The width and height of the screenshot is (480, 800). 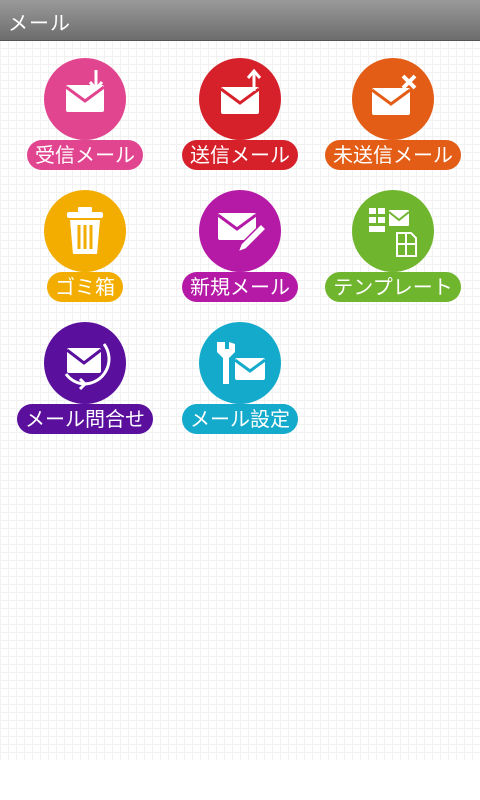 I want to click on inbox-mail-icon, so click(x=85, y=99).